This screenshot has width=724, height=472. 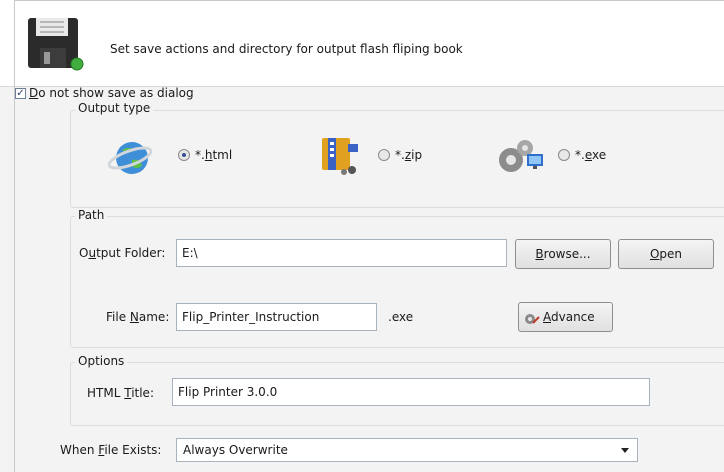 I want to click on options-label: Options, so click(x=101, y=361).